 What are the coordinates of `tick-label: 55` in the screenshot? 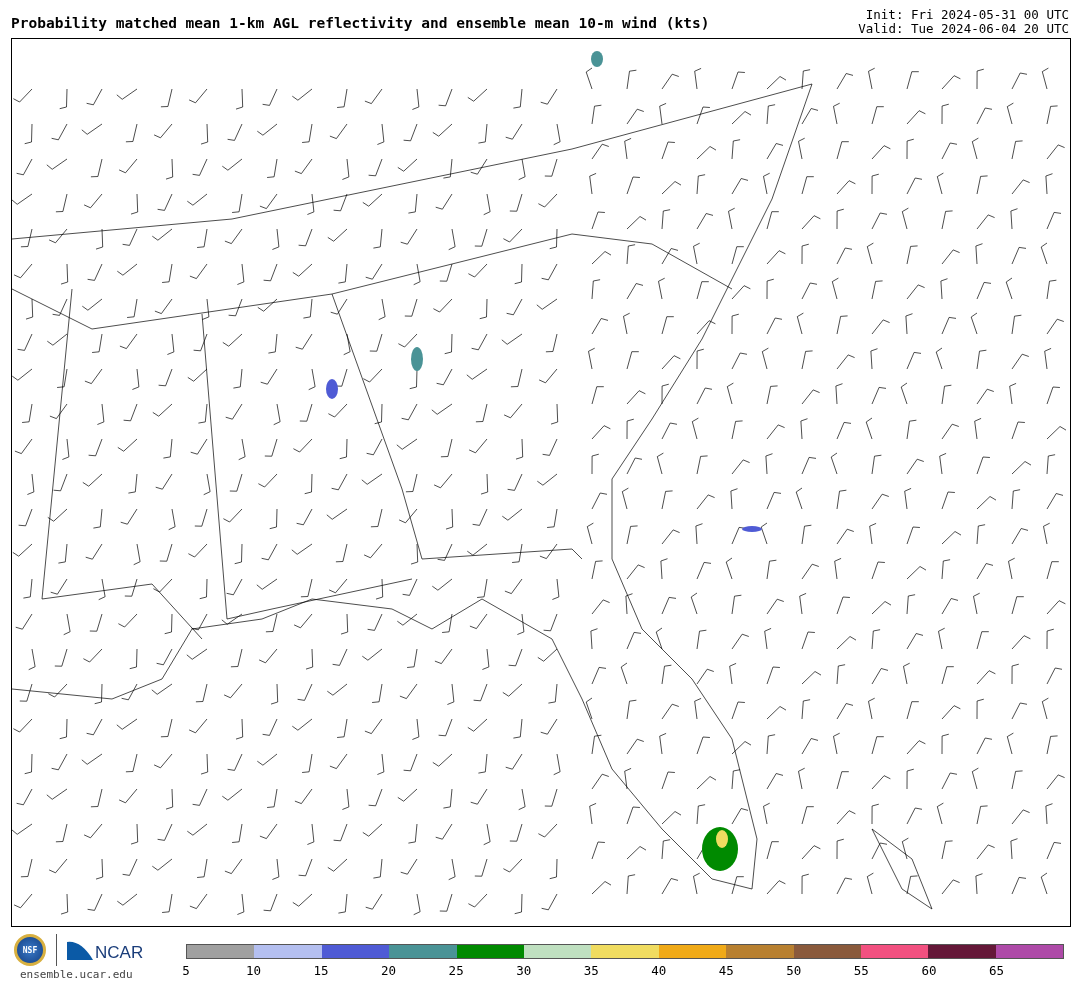 It's located at (861, 970).